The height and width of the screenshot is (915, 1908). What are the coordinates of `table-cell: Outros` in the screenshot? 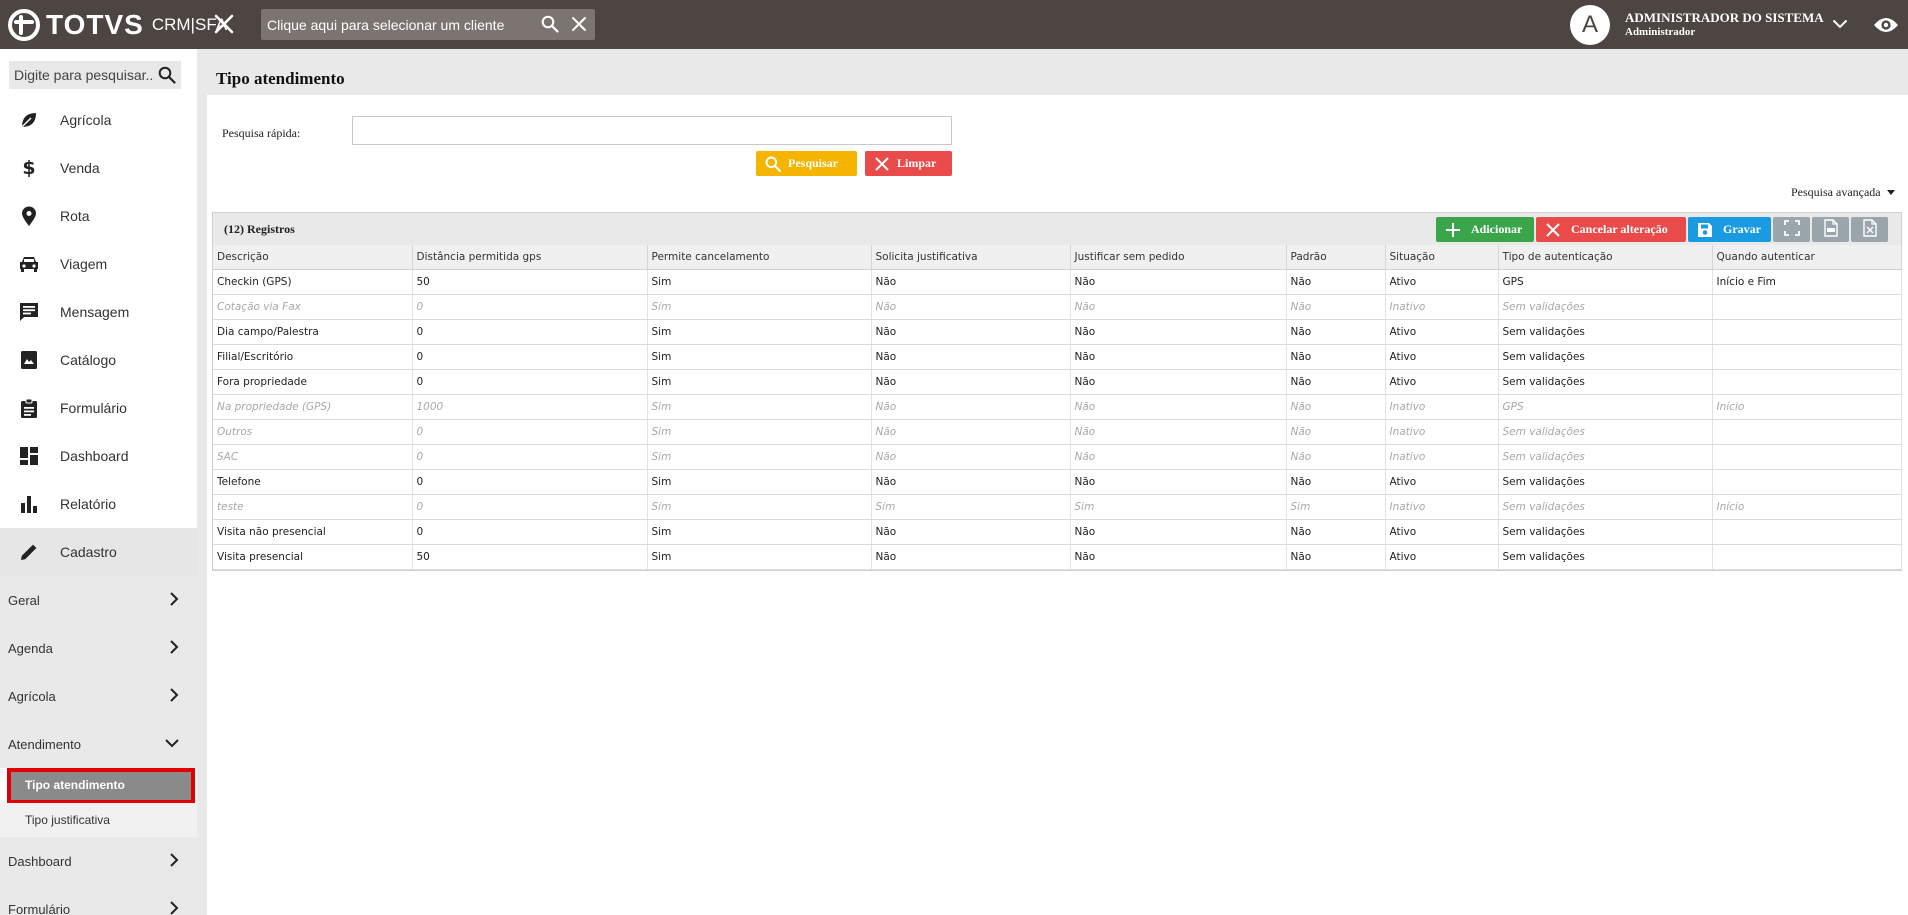 It's located at (313, 432).